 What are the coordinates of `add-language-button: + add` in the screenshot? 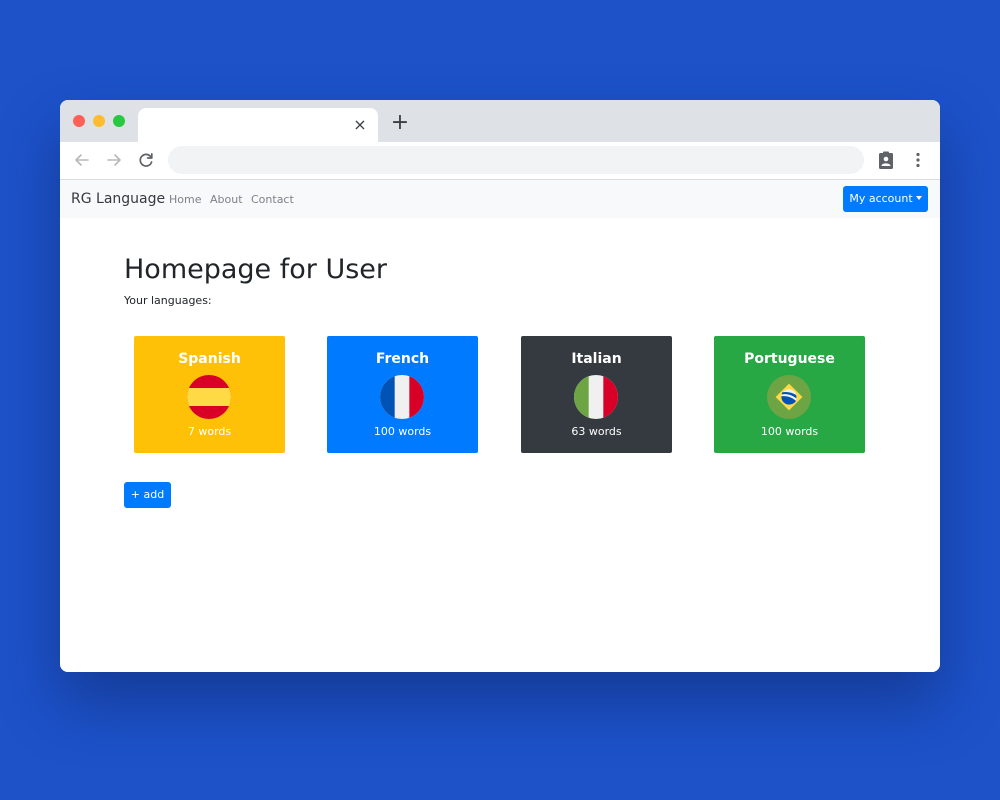 It's located at (147, 495).